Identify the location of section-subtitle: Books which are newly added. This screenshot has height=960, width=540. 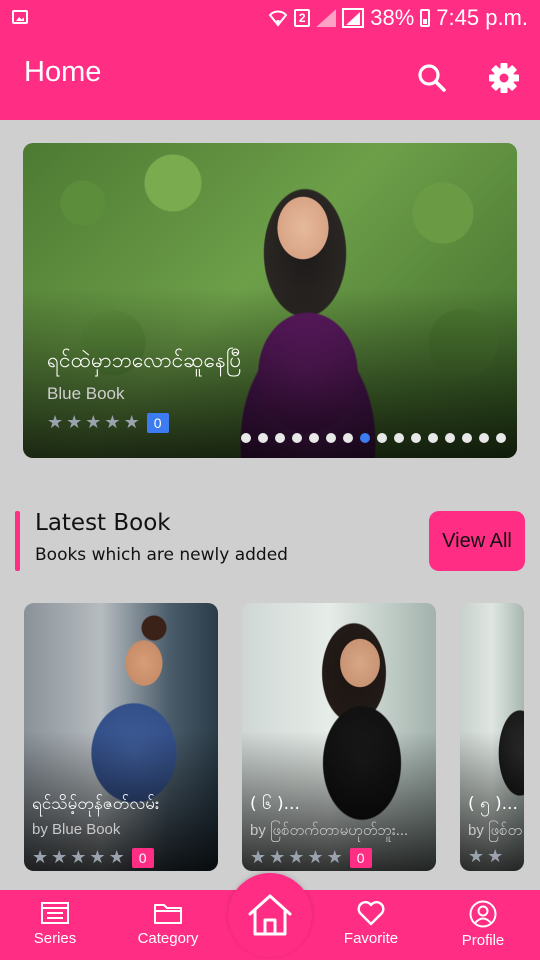
(161, 555).